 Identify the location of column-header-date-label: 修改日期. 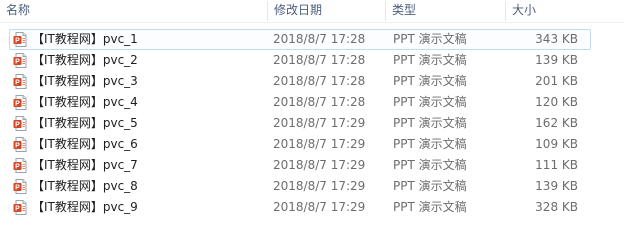
(298, 10).